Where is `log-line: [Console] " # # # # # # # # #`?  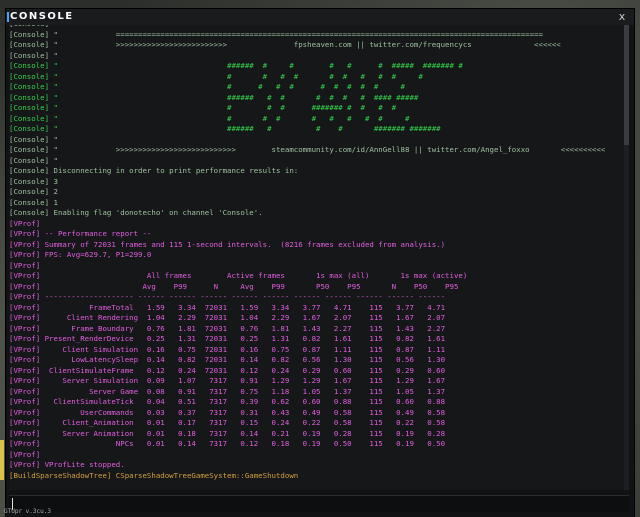 log-line: [Console] " # # # # # # # # # is located at coordinates (209, 118).